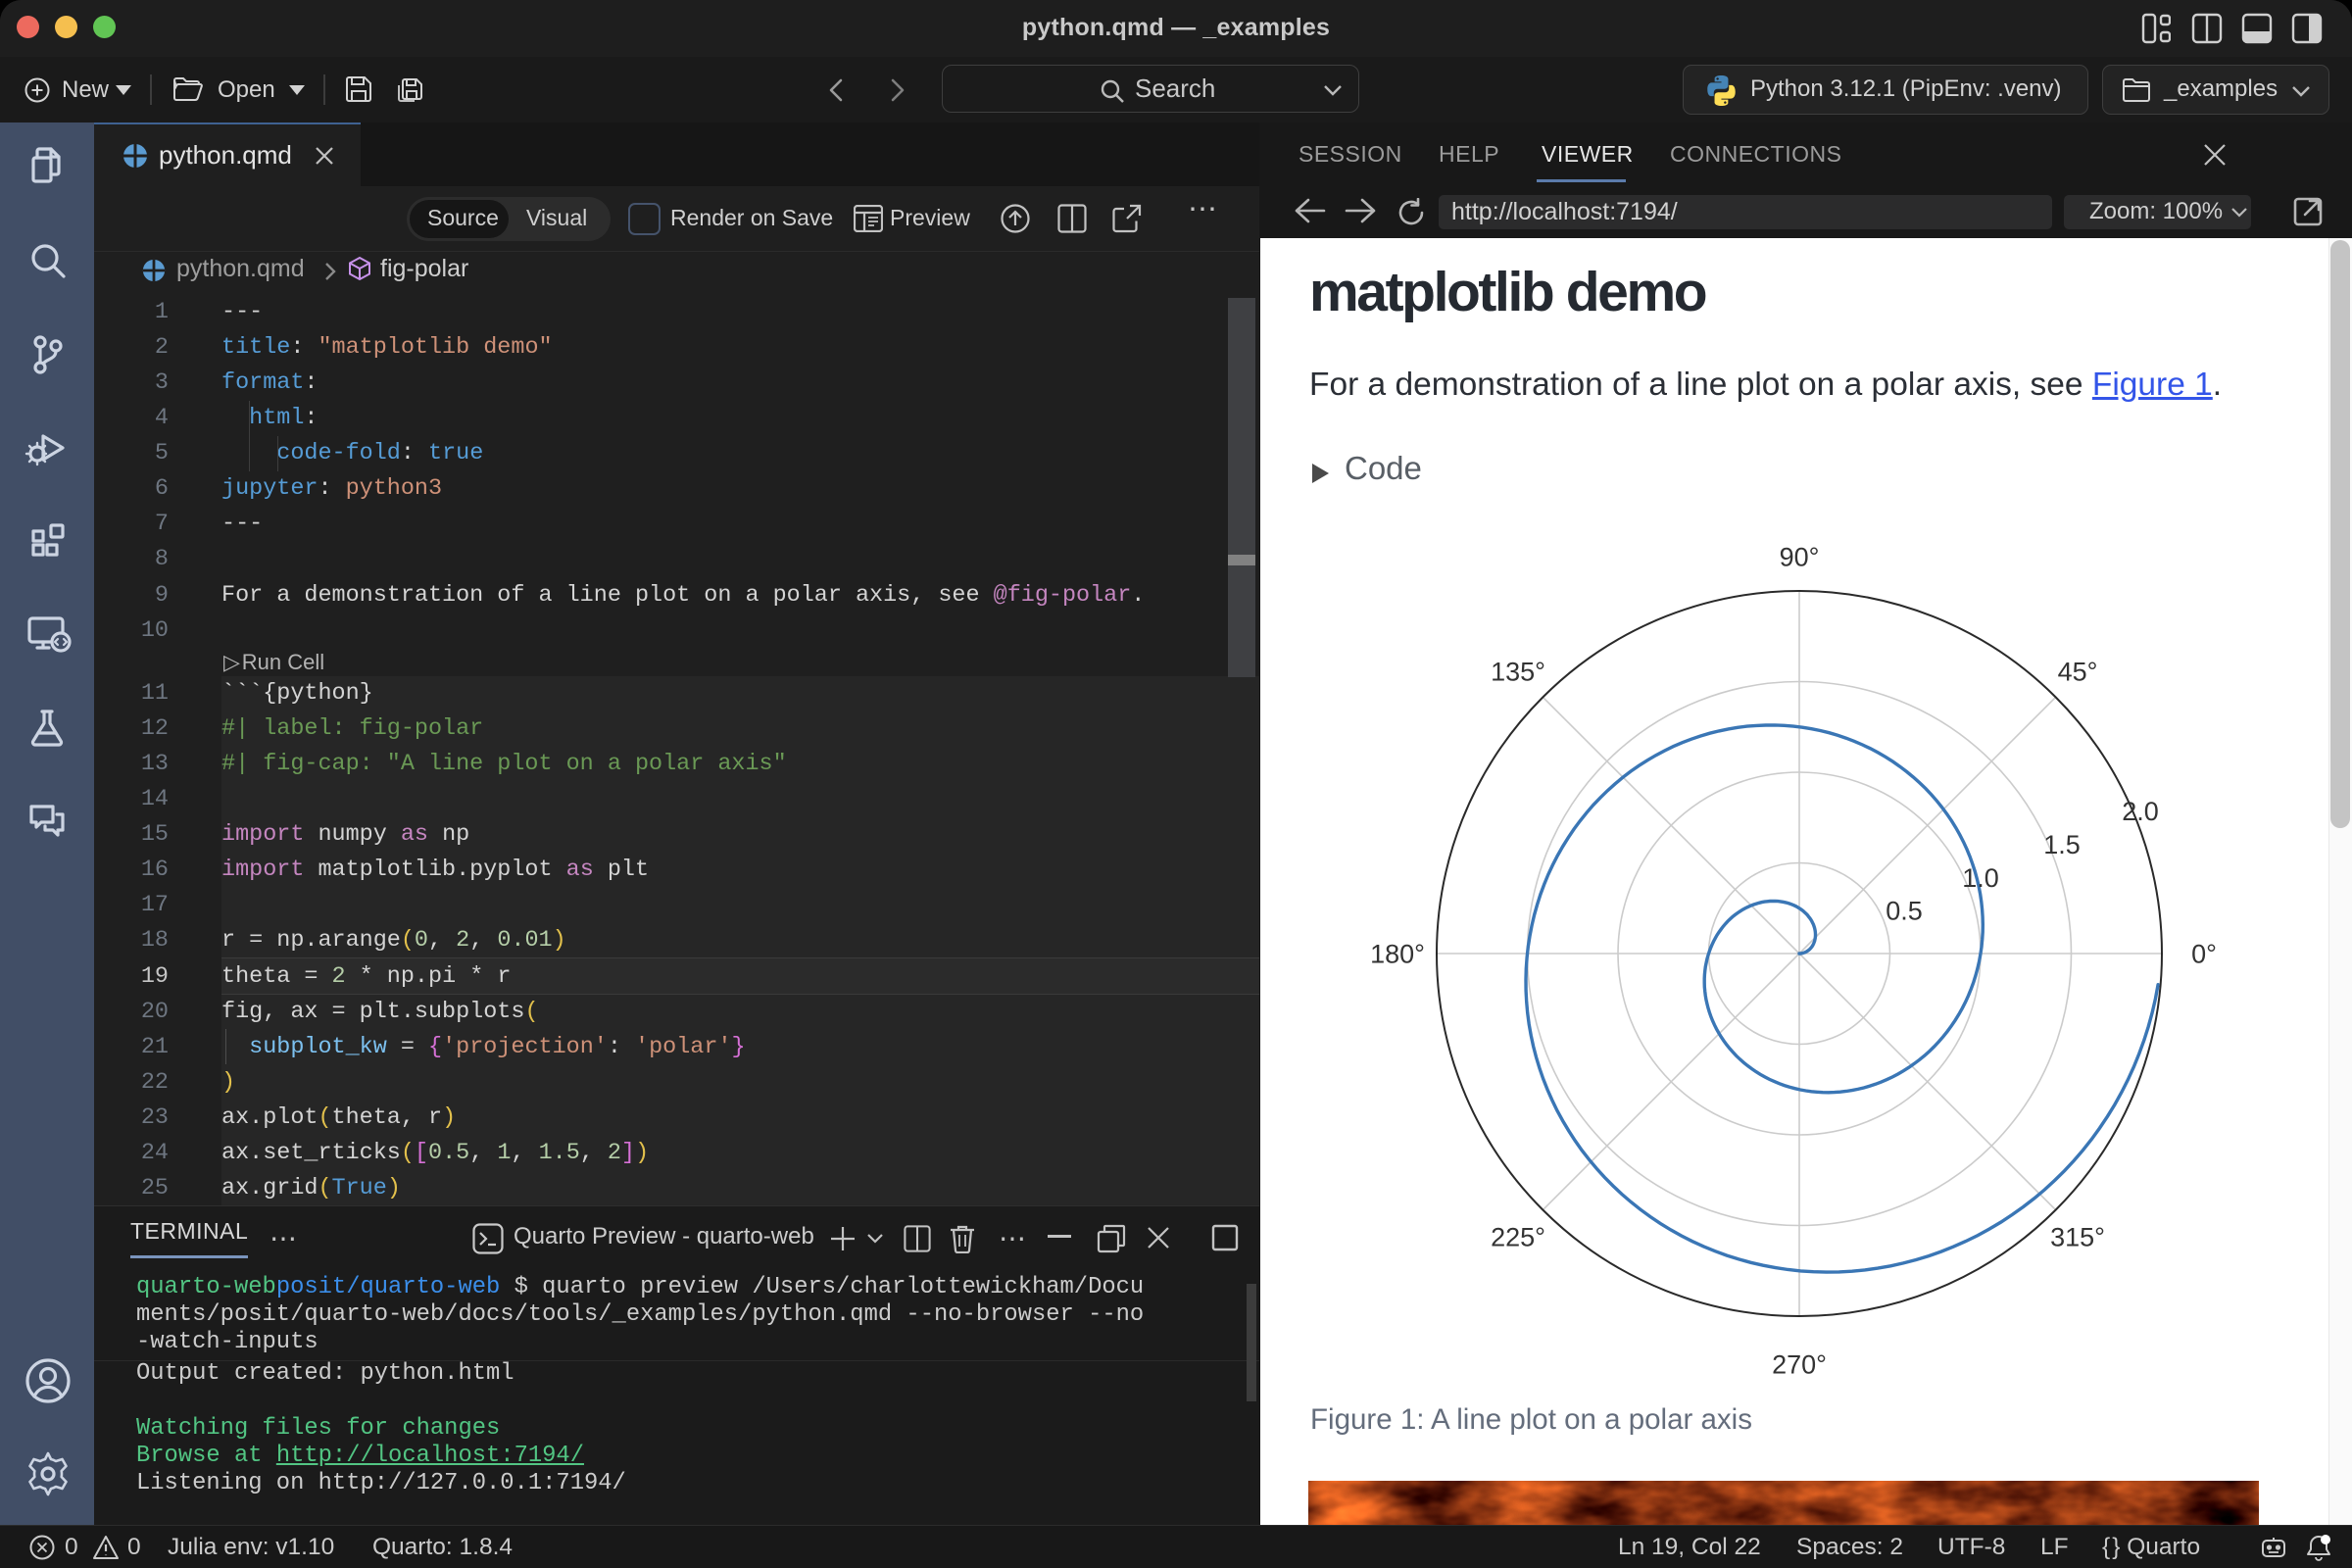 The height and width of the screenshot is (1568, 2352). I want to click on svg-text: 315°, so click(2077, 1237).